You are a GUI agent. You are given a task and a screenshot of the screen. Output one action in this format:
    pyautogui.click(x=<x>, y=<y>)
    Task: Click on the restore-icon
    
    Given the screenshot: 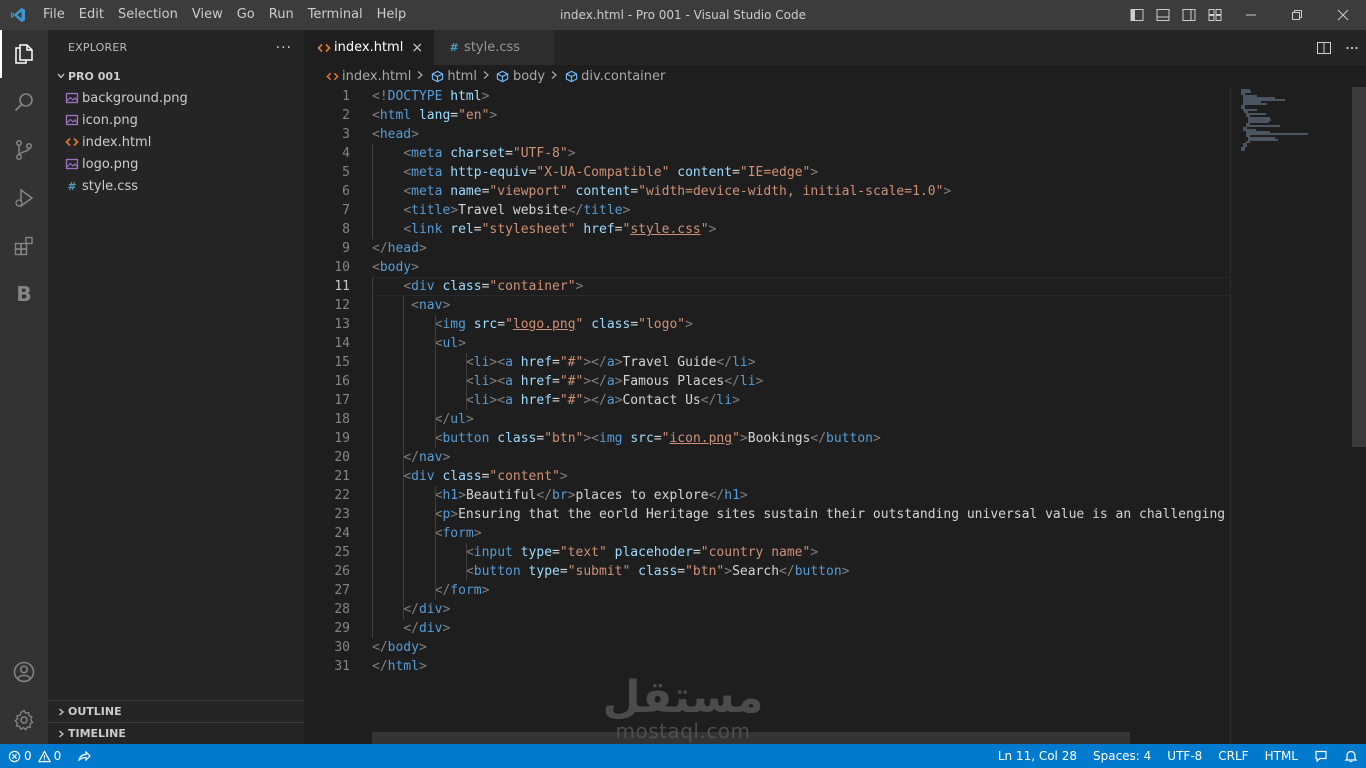 What is the action you would take?
    pyautogui.click(x=1297, y=15)
    